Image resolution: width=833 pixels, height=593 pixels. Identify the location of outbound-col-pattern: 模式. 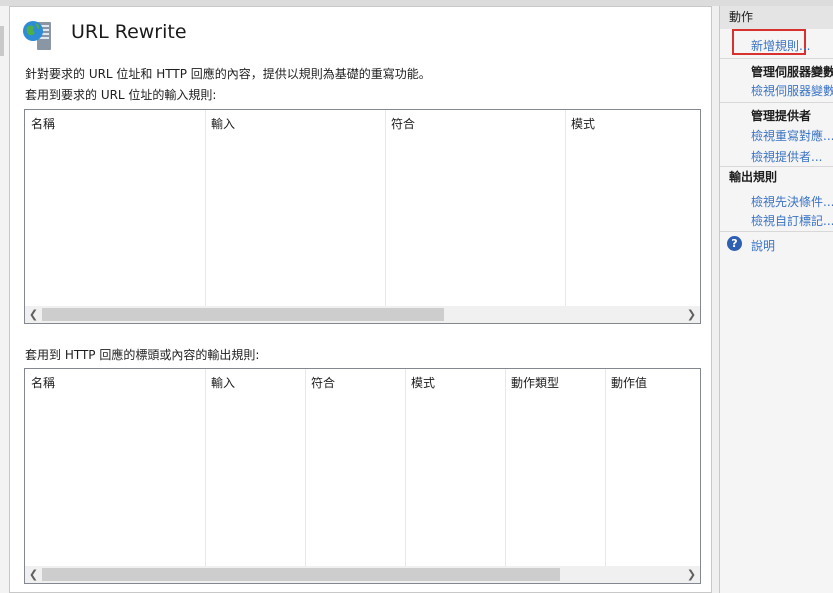
(455, 467).